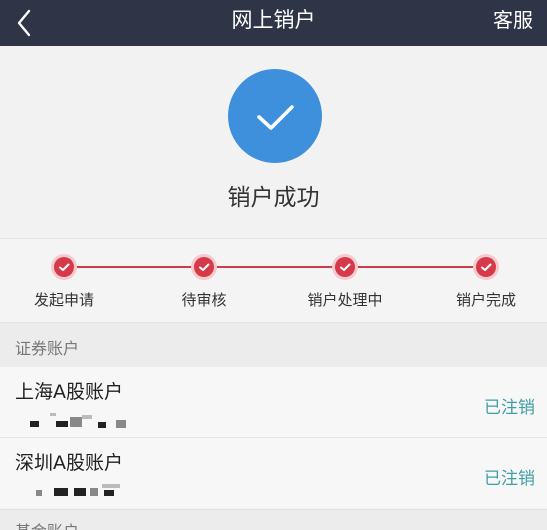  Describe the element at coordinates (273, 20) in the screenshot. I see `page-title: 网上销户` at that location.